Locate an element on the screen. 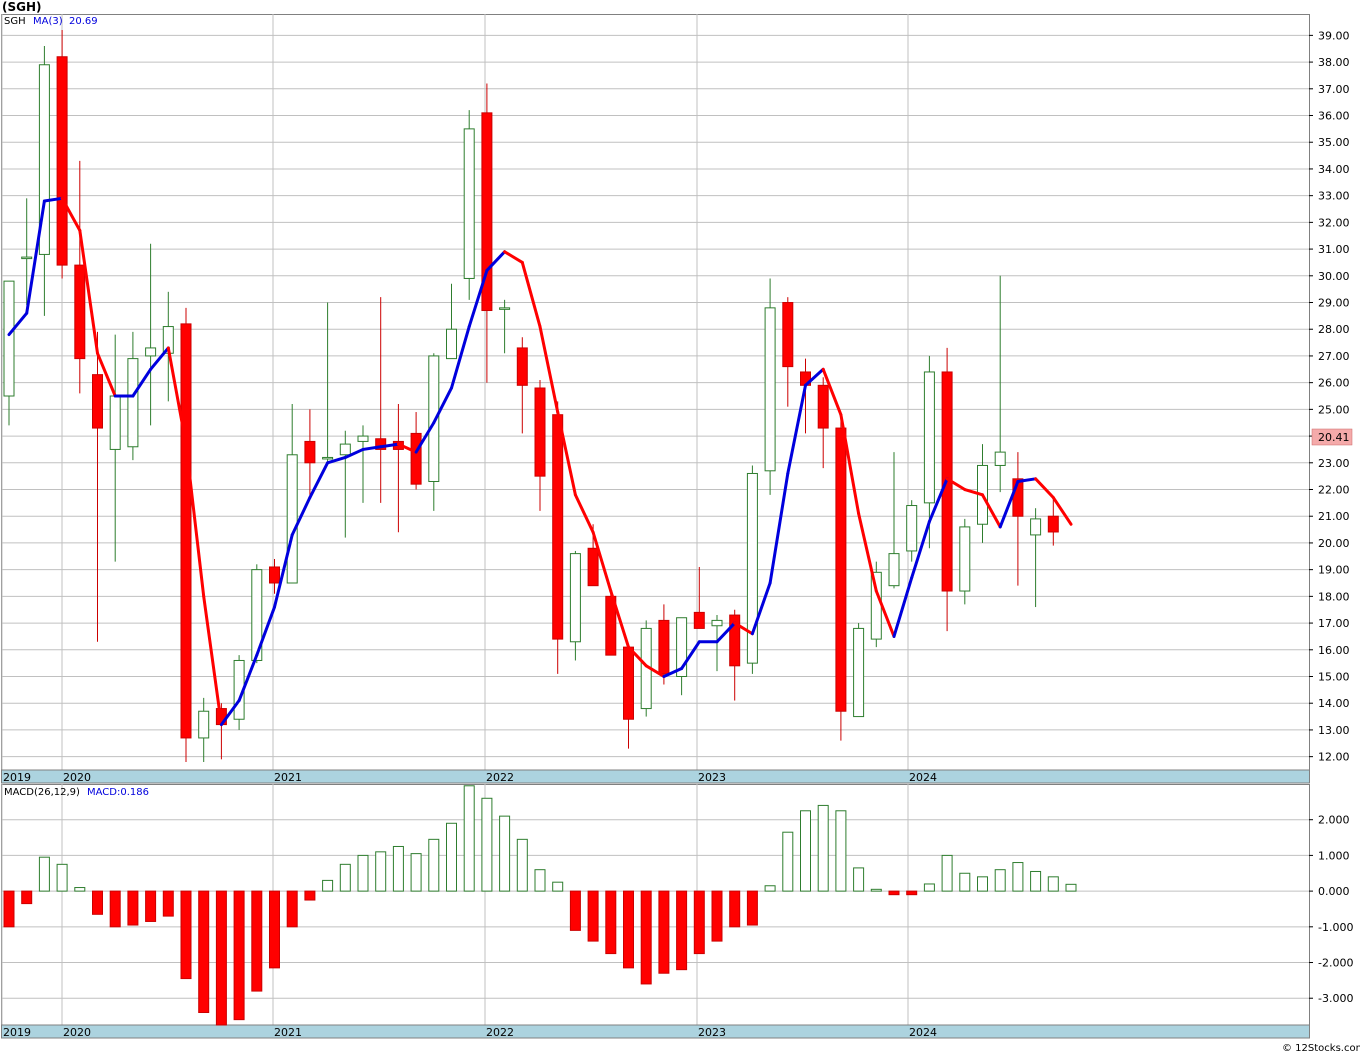 This screenshot has height=1056, width=1360. macd-axis: 2.000 1.000 0.000 -1.000 -2.000 -3.000 is located at coordinates (1331, 909).